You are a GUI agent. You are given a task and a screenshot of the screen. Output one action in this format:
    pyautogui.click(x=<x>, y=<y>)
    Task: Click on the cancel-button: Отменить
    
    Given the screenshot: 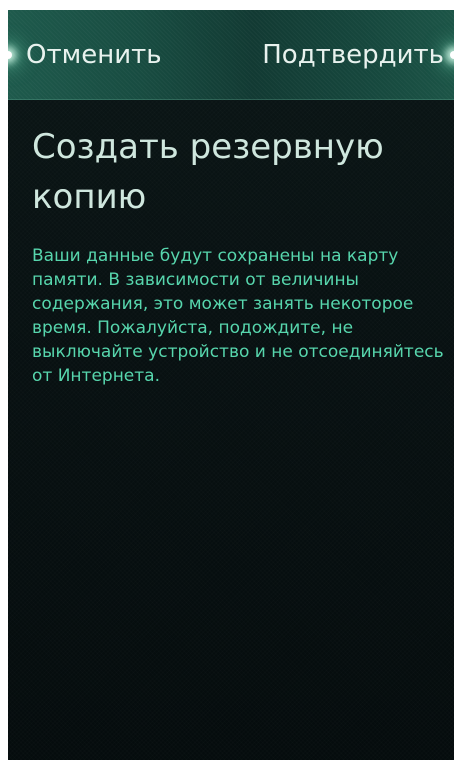 What is the action you would take?
    pyautogui.click(x=94, y=55)
    